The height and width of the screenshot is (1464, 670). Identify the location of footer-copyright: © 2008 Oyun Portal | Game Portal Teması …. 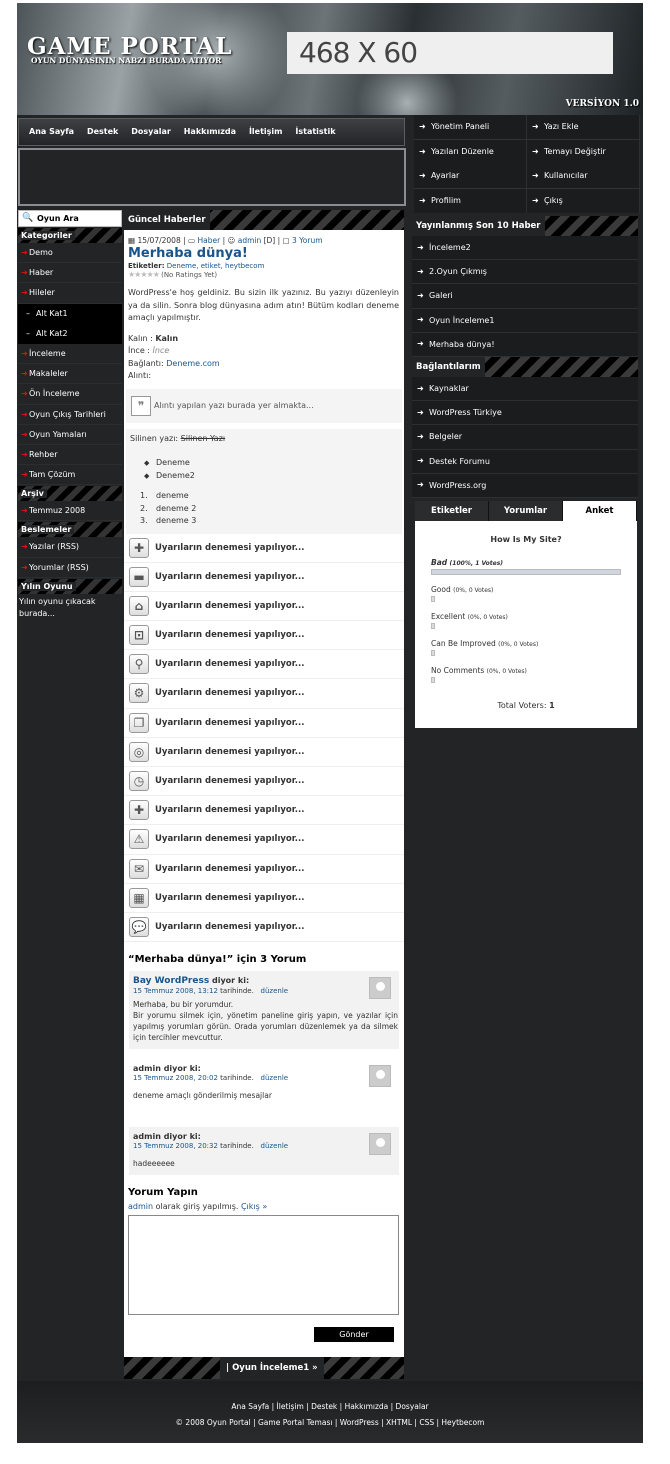
(330, 1422).